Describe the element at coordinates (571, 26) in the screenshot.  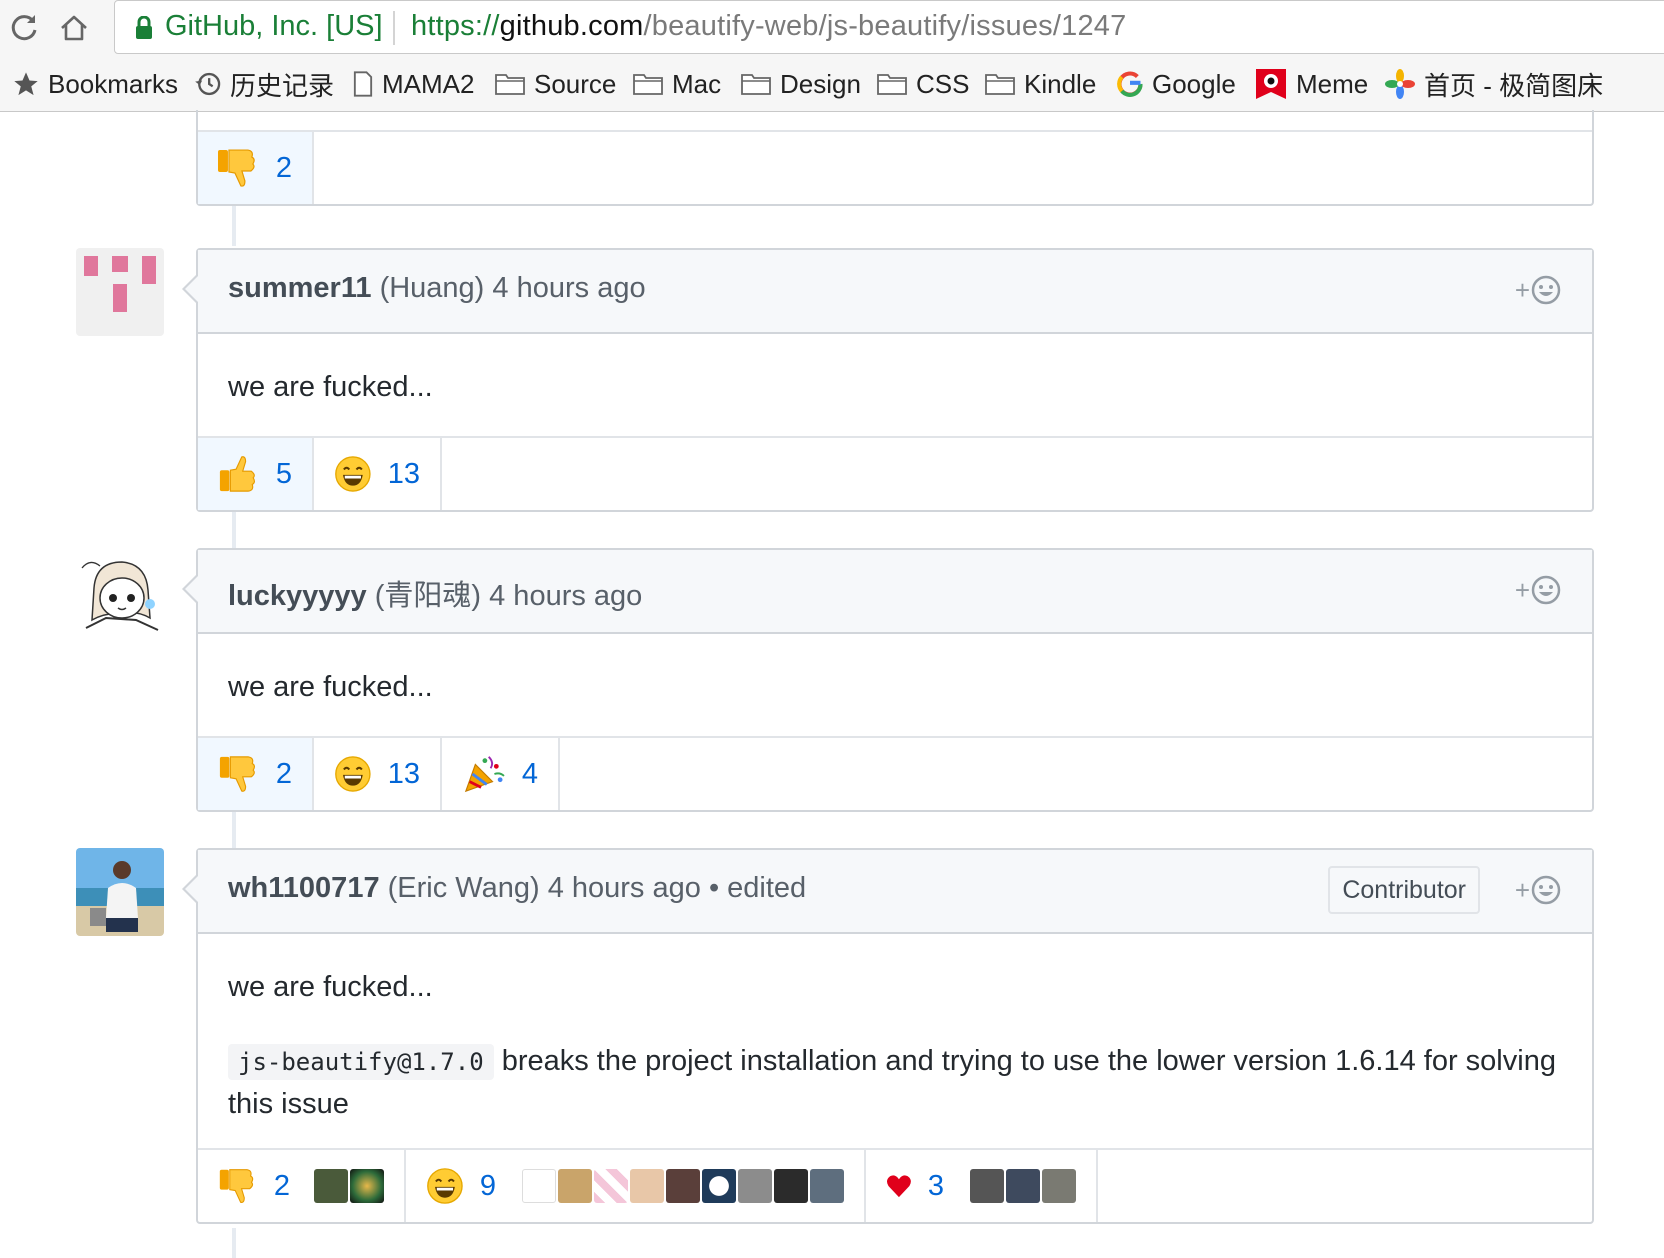
I see `url-host: github.com` at that location.